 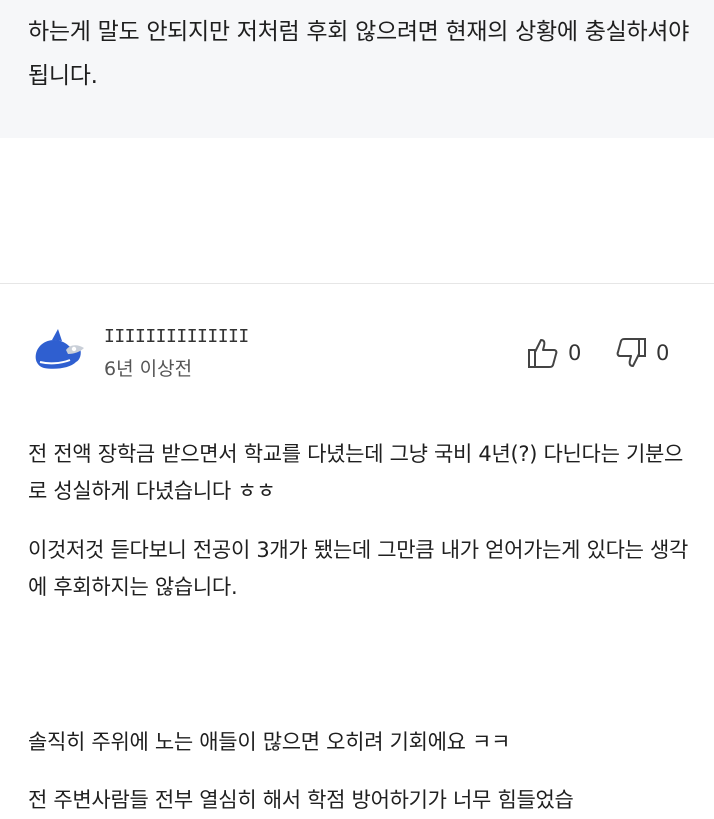 What do you see at coordinates (663, 353) in the screenshot?
I see `downvote-count: 0` at bounding box center [663, 353].